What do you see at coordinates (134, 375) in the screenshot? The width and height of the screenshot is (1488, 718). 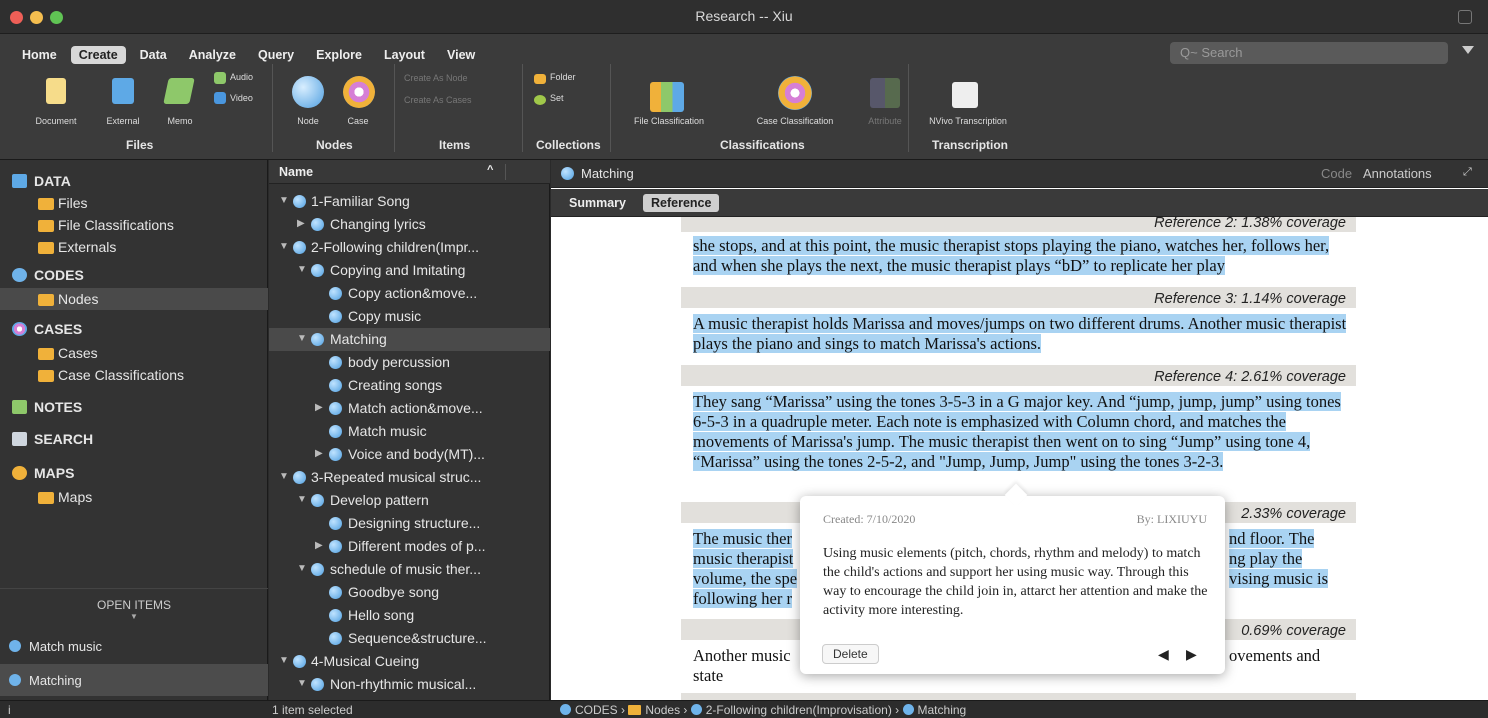 I see `sidebar-item-case-classifications: Case Classifications` at bounding box center [134, 375].